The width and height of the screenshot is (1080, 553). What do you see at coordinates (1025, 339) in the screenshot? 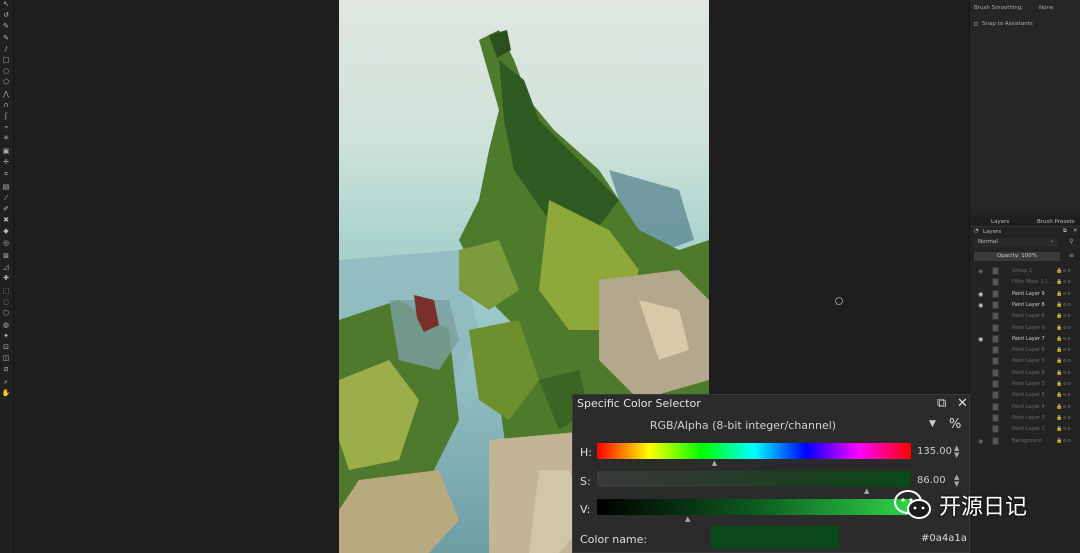
I see `layer-row: ◉ Paint Layer 7 🔒αο` at bounding box center [1025, 339].